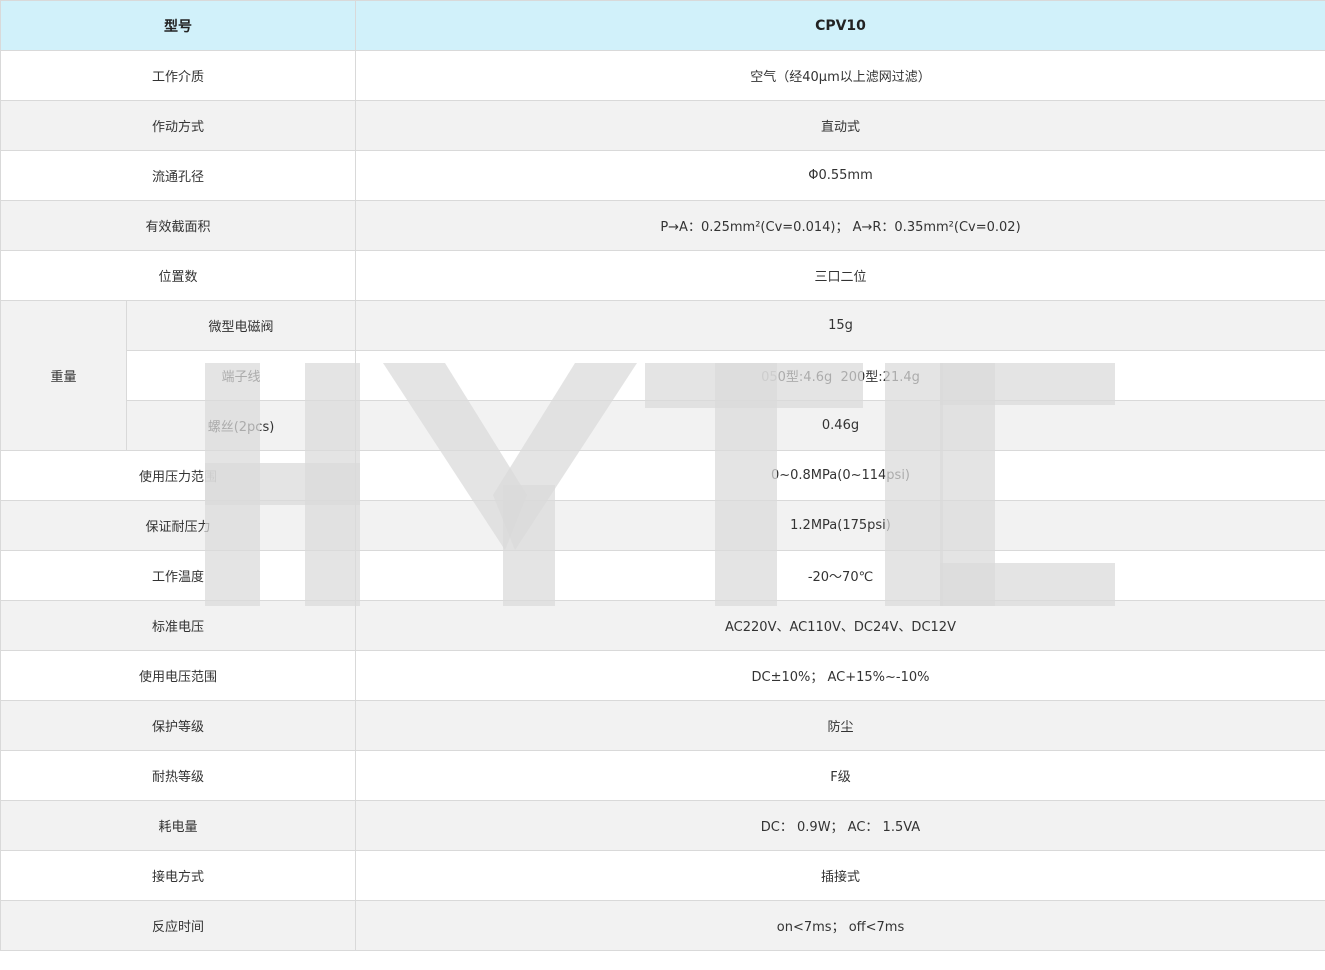 This screenshot has width=1325, height=970. What do you see at coordinates (840, 175) in the screenshot?
I see `row-value: Φ0.55mm` at bounding box center [840, 175].